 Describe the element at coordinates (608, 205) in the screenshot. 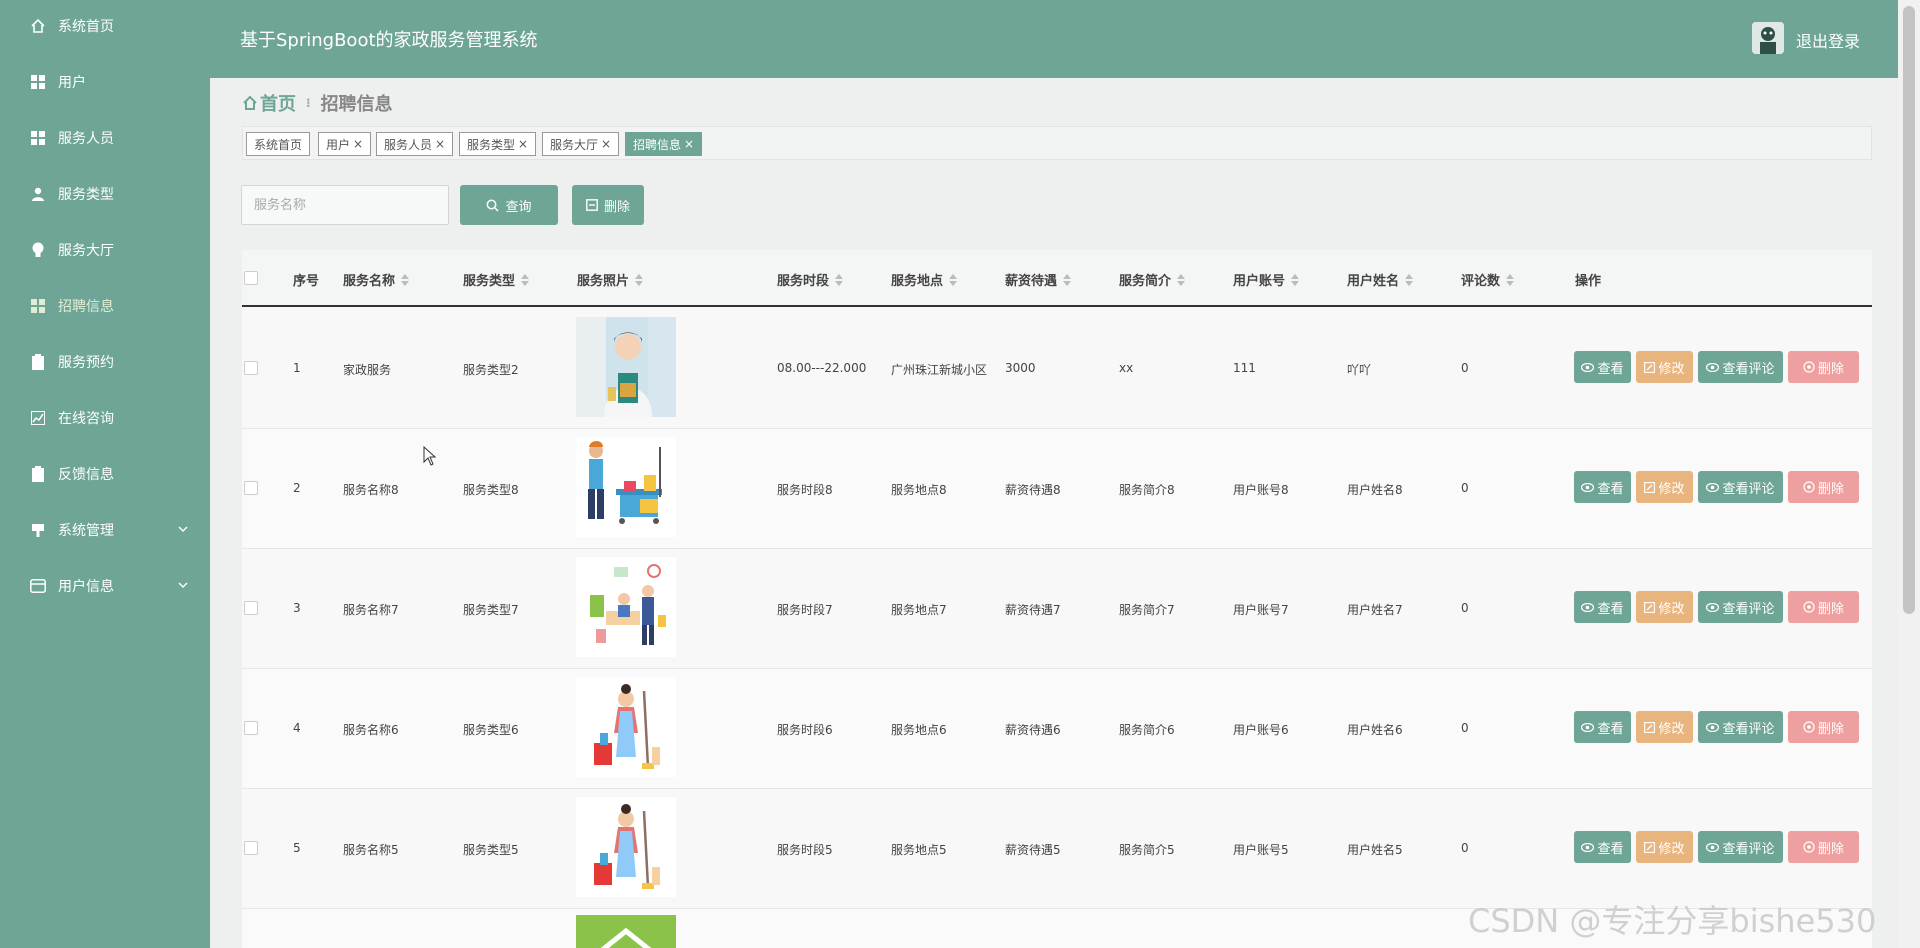

I see `batch-delete-button: 删除` at that location.